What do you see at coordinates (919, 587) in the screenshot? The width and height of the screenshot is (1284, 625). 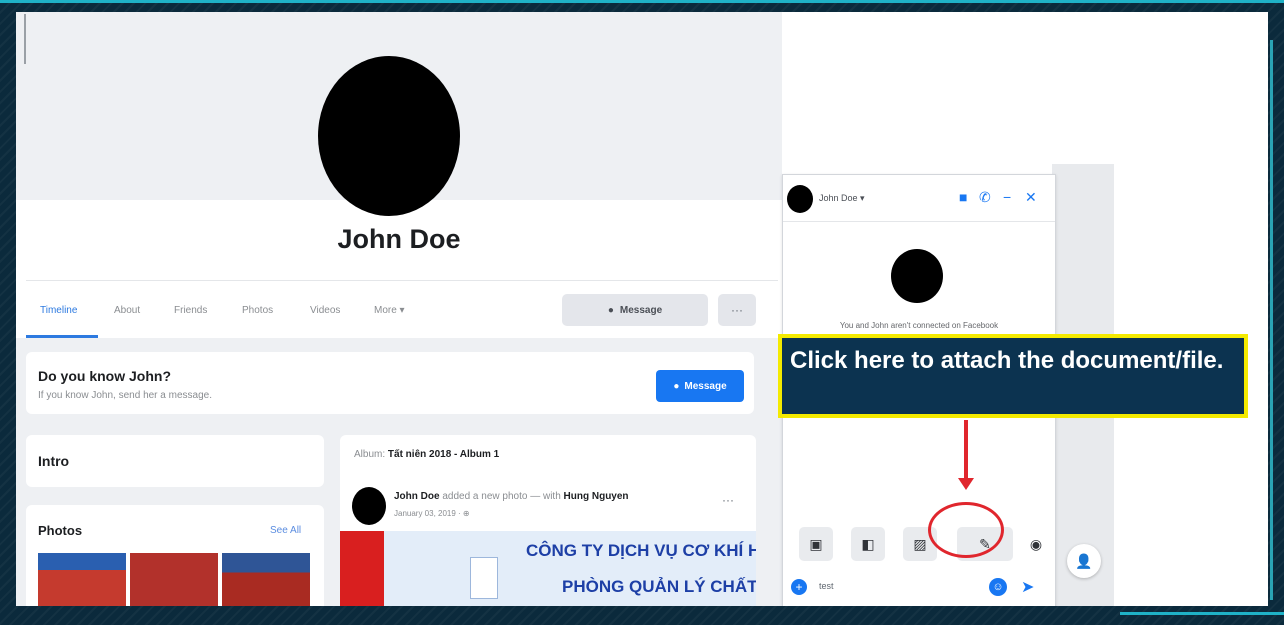 I see `chat-input-row: + test ☺ ➤` at bounding box center [919, 587].